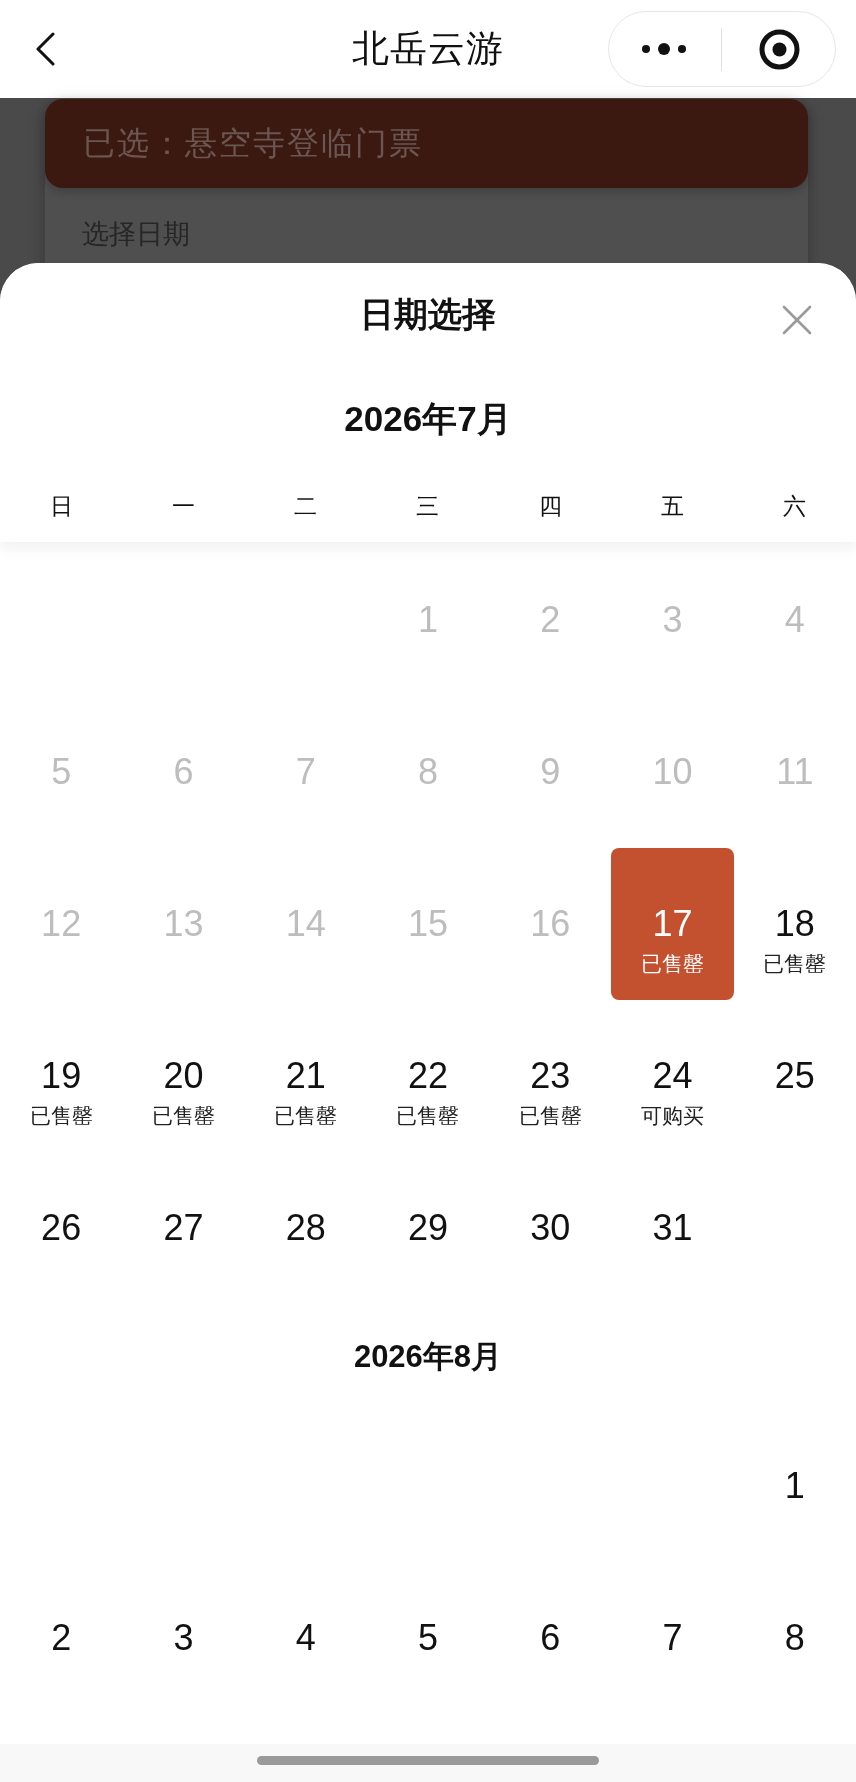  What do you see at coordinates (305, 924) in the screenshot?
I see `date-cell: 14` at bounding box center [305, 924].